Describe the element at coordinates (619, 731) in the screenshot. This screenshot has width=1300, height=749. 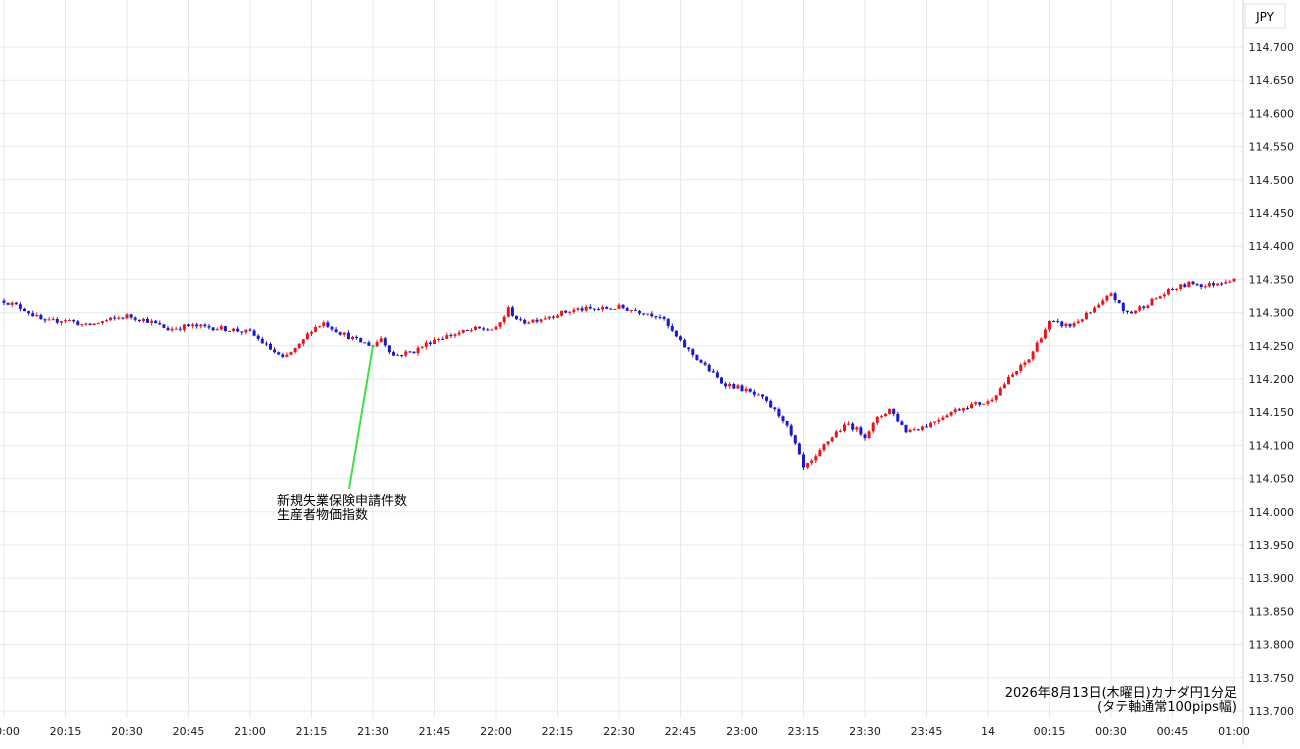
I see `x-tick-label: 22:30` at that location.